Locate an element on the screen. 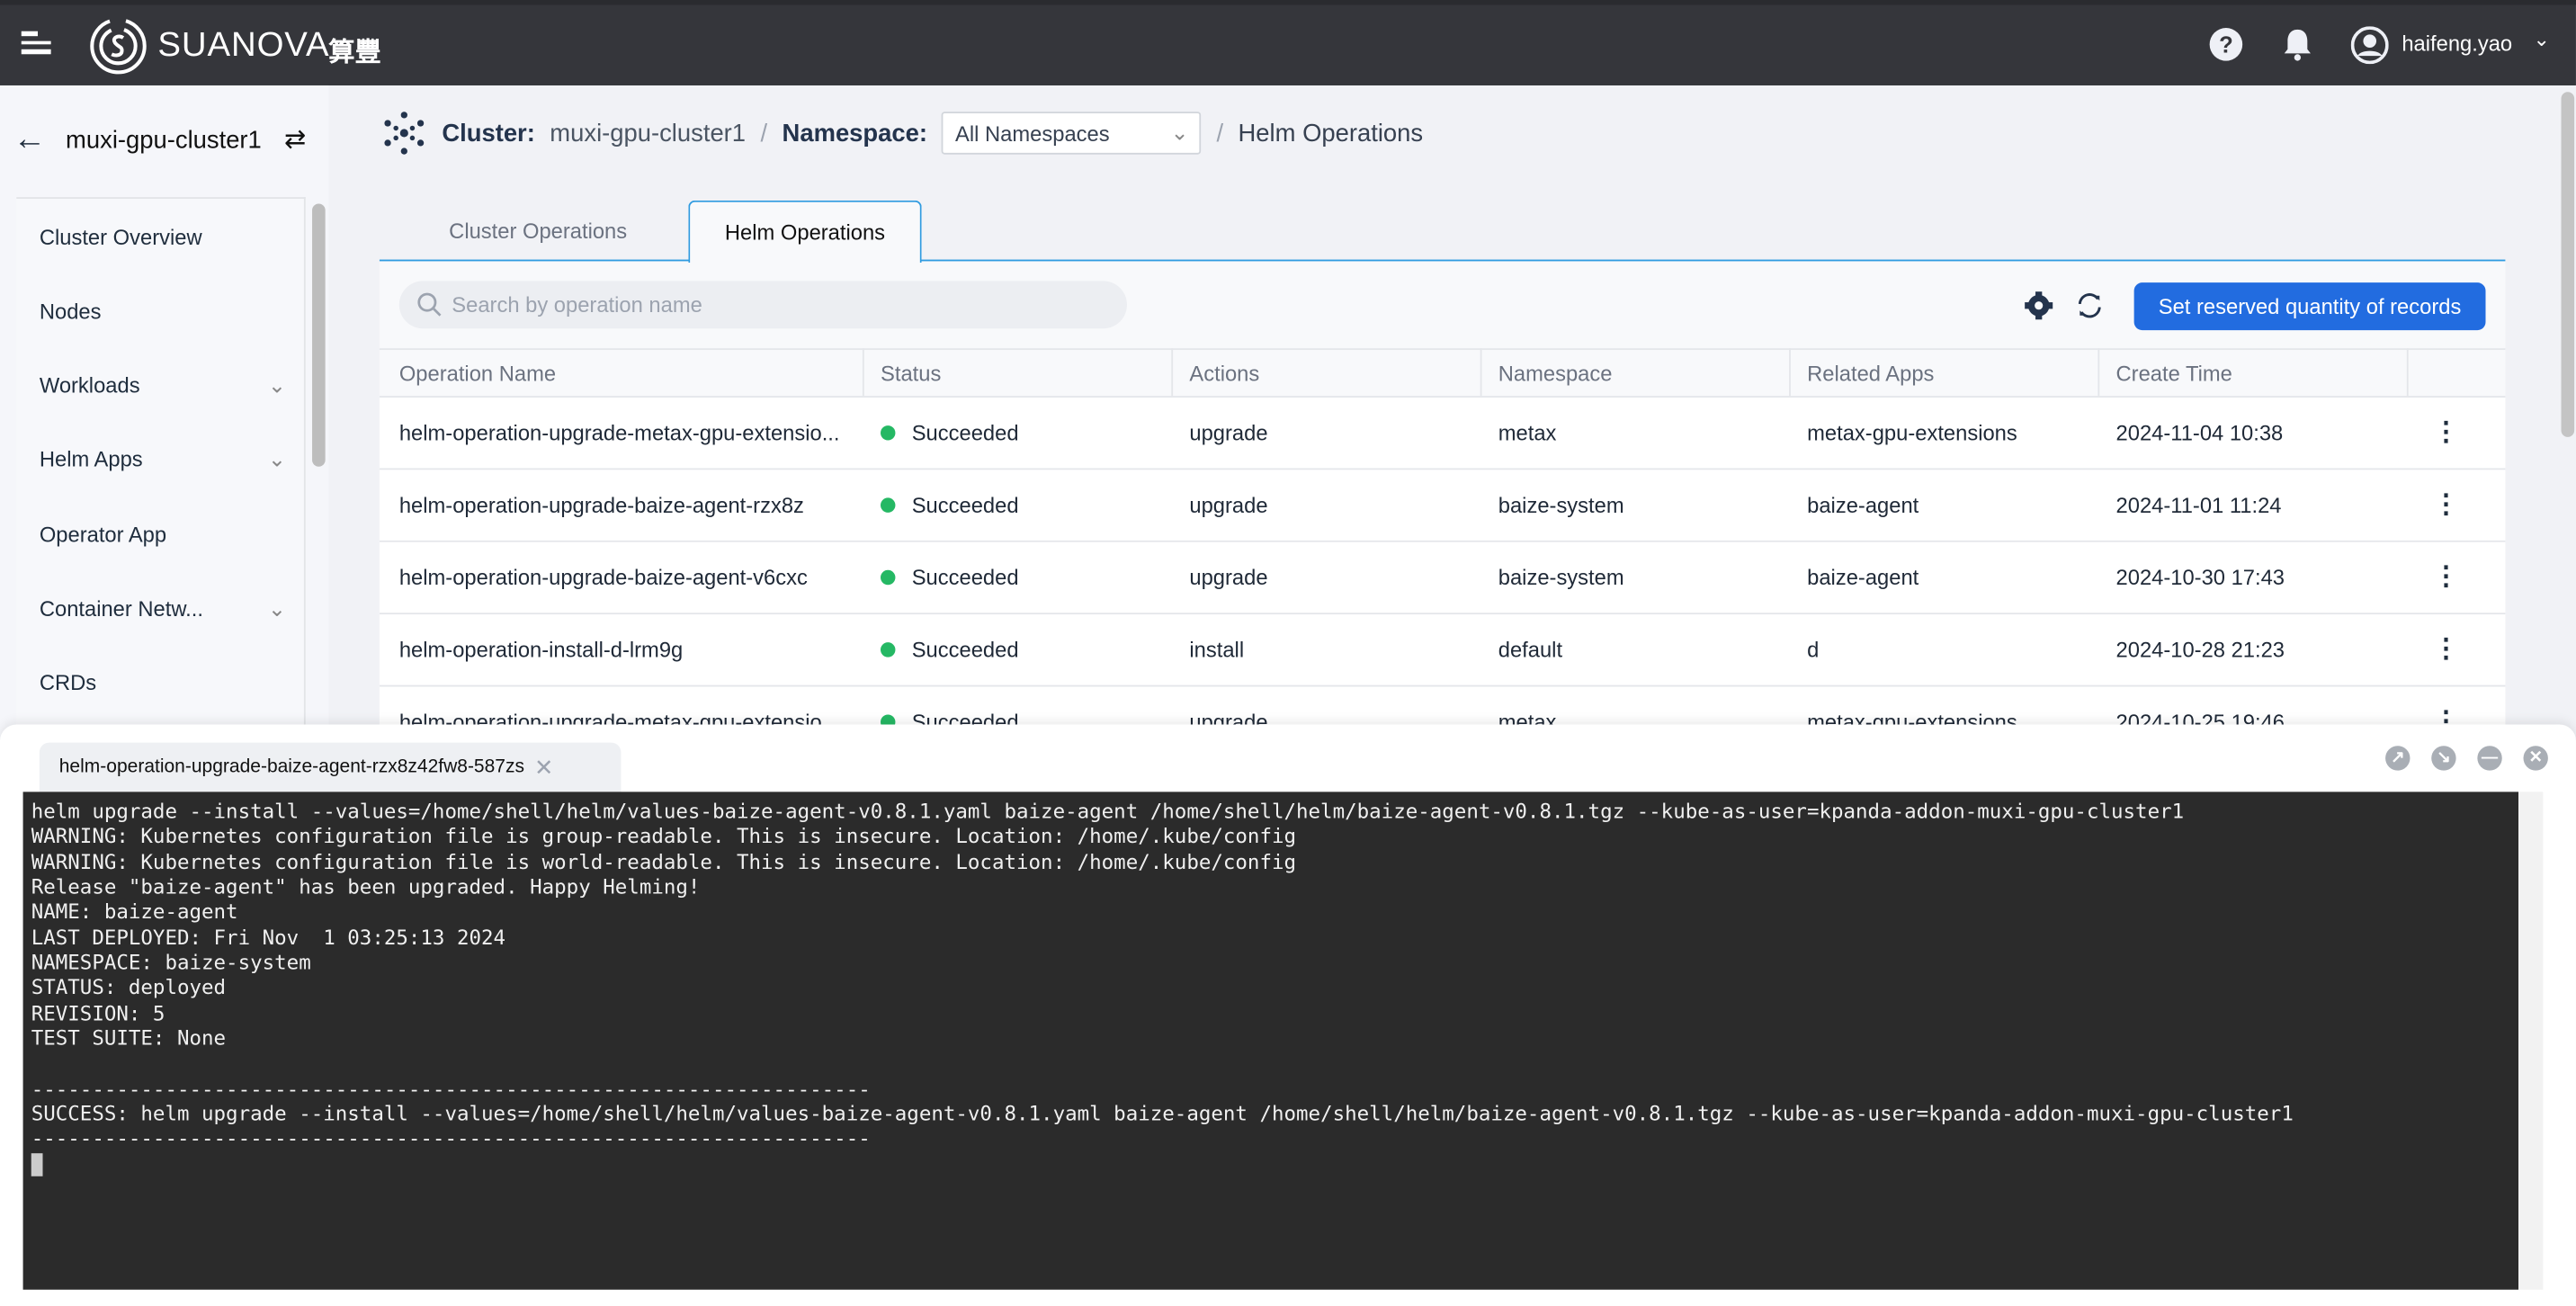 The height and width of the screenshot is (1306, 2576). cell-create-time: 2024-11-01 11:24 is located at coordinates (2199, 505).